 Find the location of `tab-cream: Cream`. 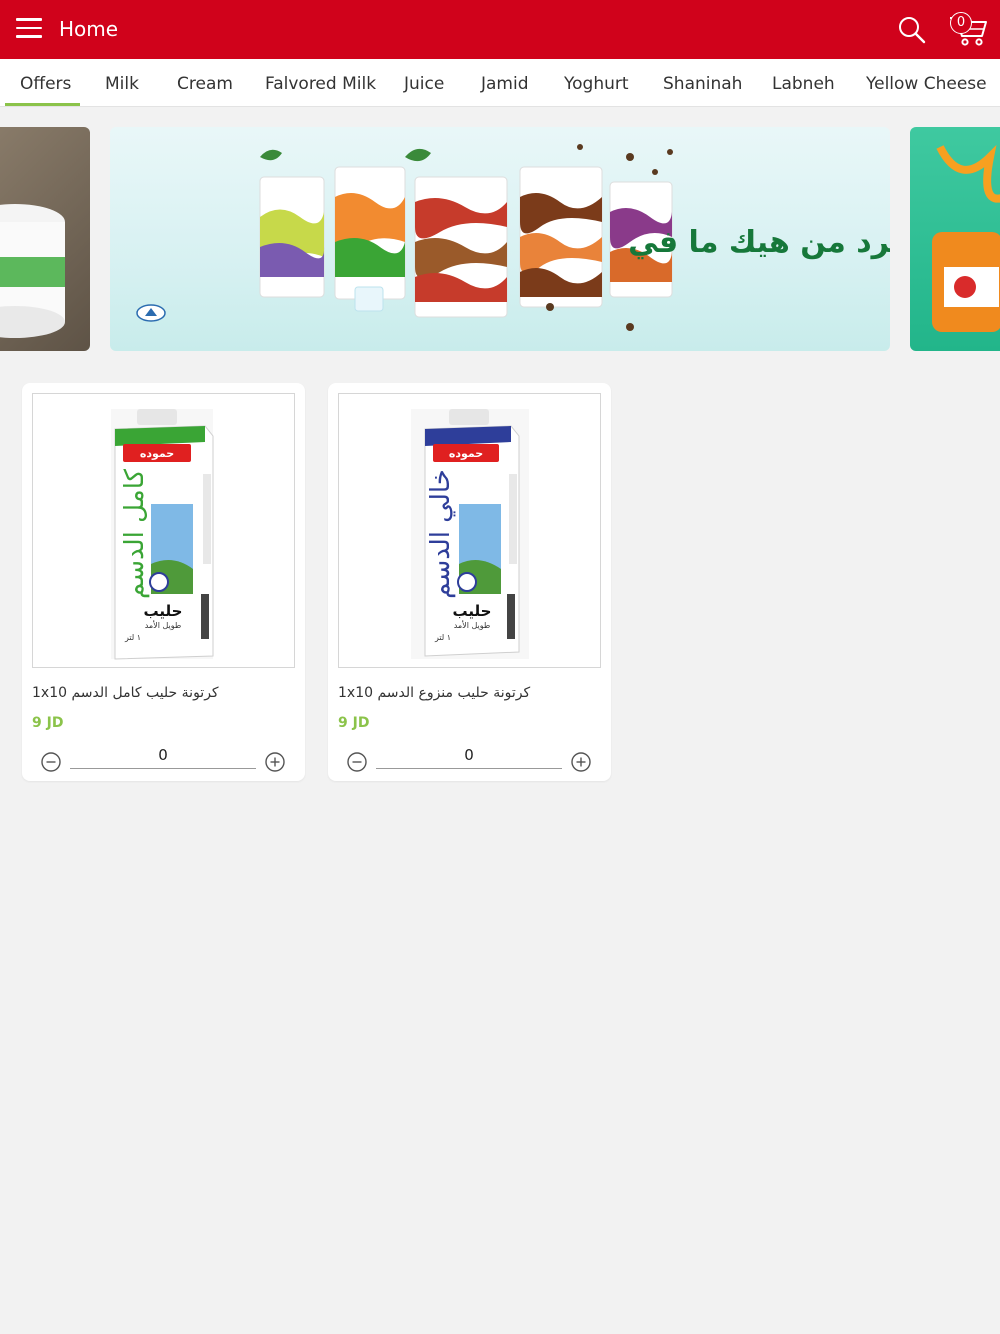

tab-cream: Cream is located at coordinates (205, 83).